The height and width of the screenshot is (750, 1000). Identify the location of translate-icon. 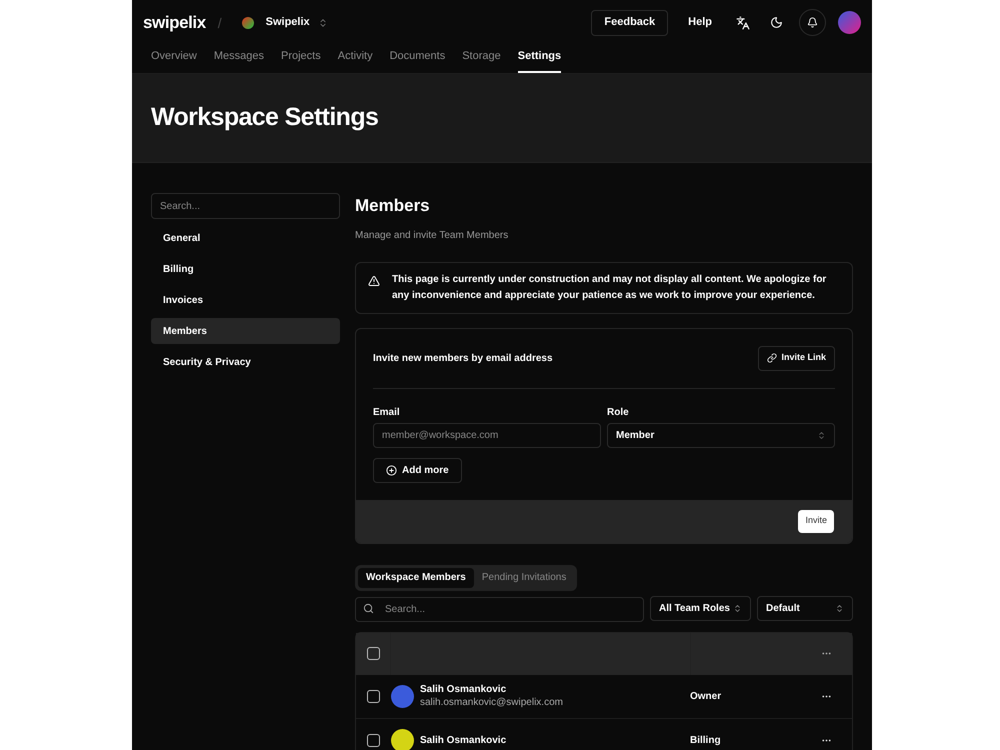
(743, 23).